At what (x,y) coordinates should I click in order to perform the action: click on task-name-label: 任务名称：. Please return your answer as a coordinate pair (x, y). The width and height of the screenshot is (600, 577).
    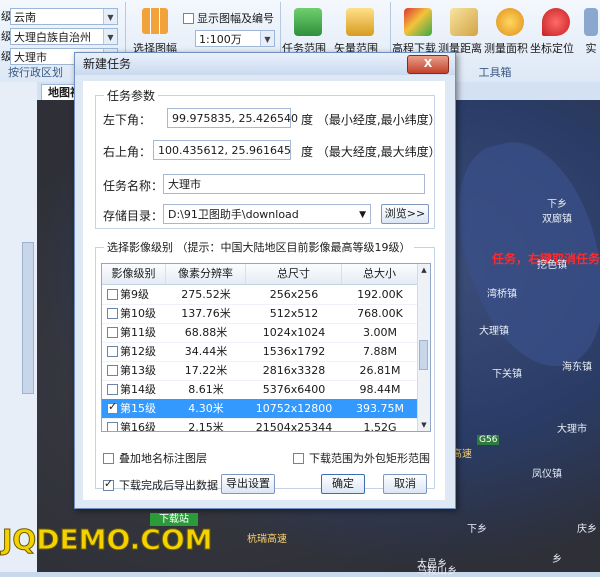
    Looking at the image, I should click on (133, 186).